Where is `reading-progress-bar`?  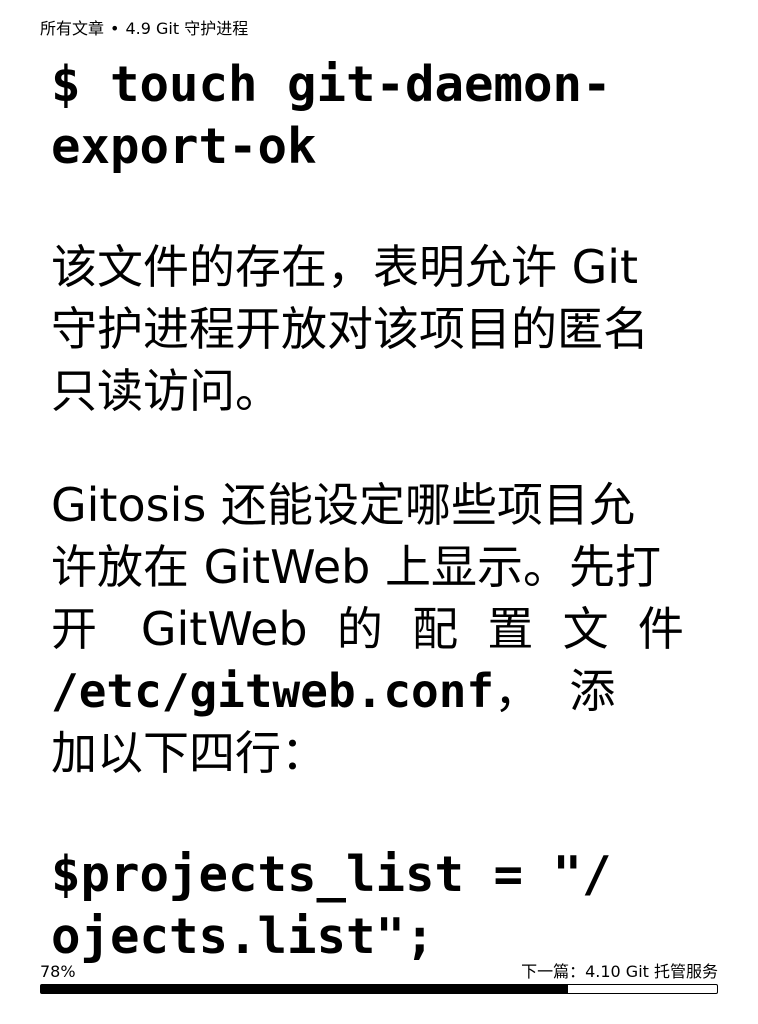 reading-progress-bar is located at coordinates (379, 989).